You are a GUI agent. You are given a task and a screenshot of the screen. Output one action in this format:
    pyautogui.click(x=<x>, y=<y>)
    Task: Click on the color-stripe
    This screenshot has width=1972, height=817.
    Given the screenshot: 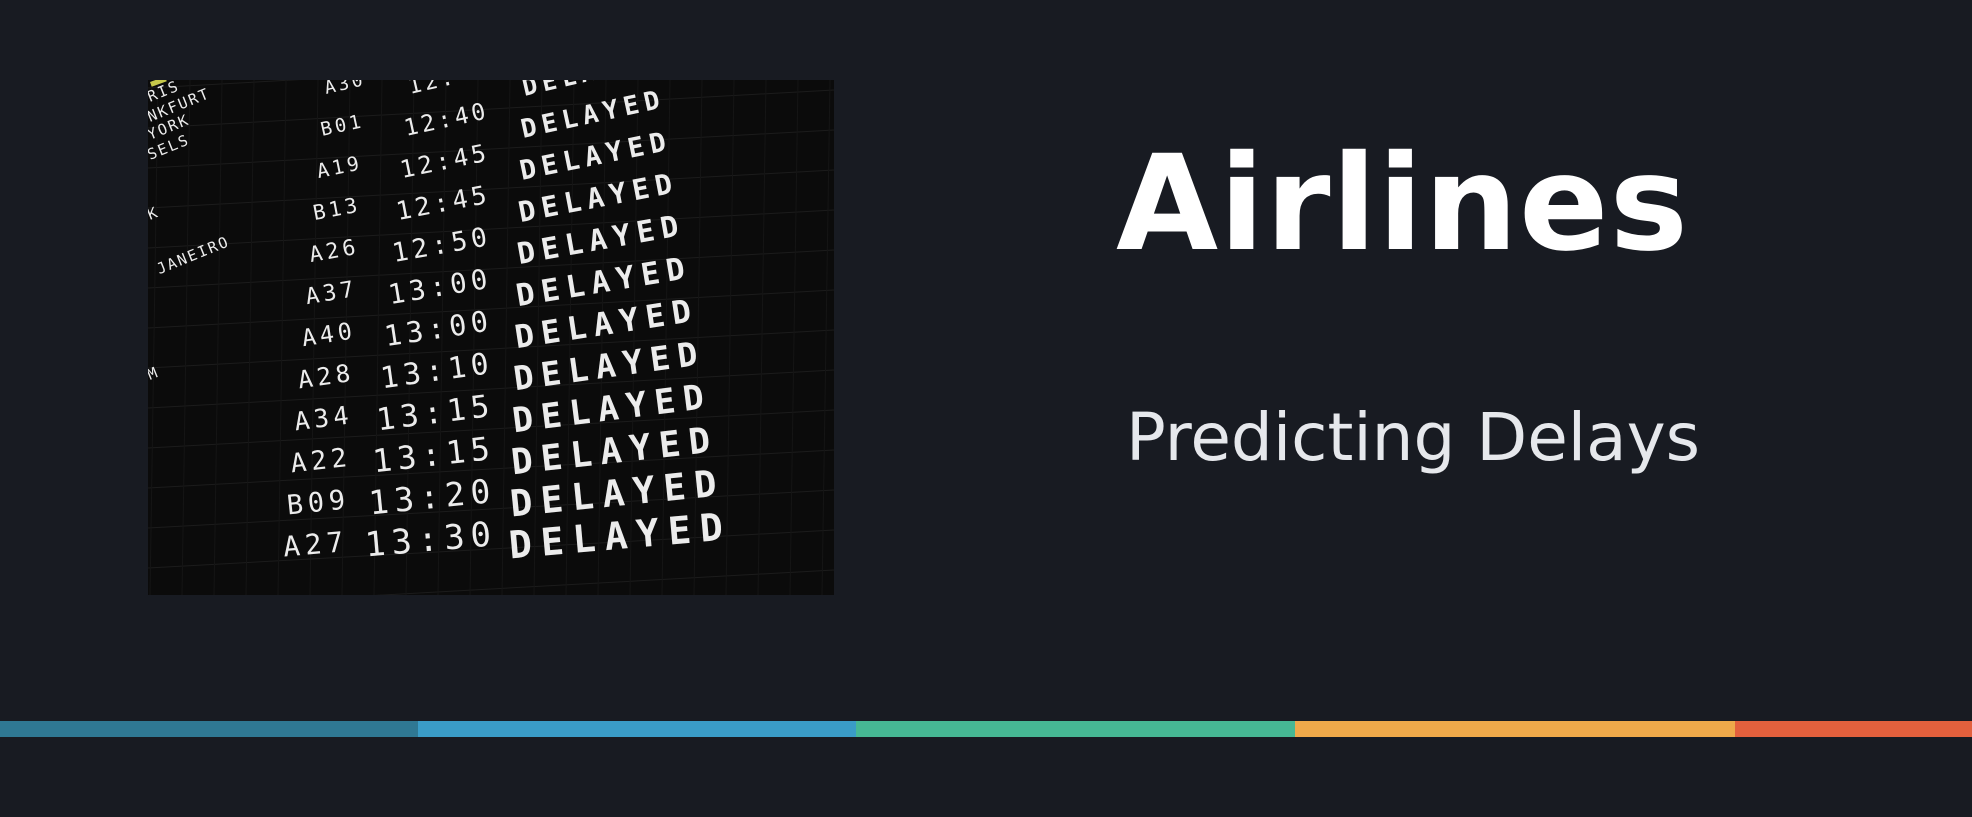 What is the action you would take?
    pyautogui.click(x=986, y=729)
    